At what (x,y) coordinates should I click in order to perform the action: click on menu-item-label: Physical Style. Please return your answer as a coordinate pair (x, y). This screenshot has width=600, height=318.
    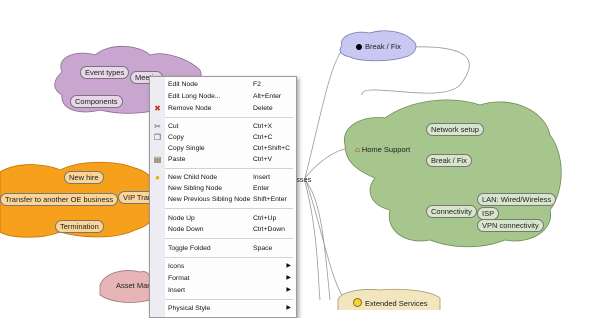
    Looking at the image, I should click on (189, 308).